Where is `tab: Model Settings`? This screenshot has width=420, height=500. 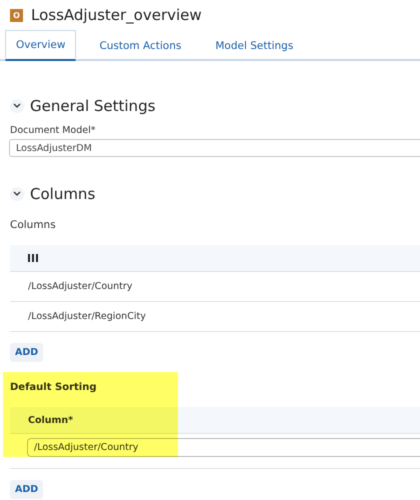 tab: Model Settings is located at coordinates (254, 45).